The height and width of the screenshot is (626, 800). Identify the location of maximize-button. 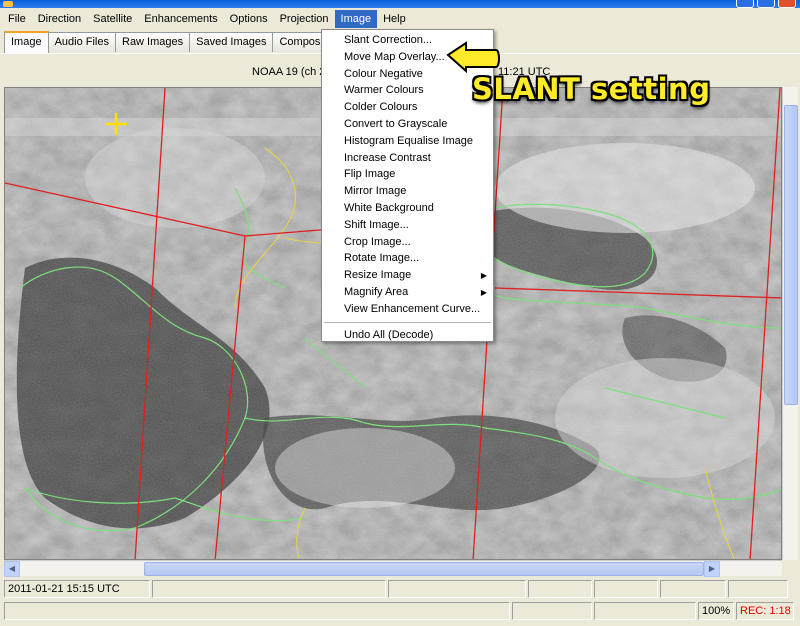
(766, 4).